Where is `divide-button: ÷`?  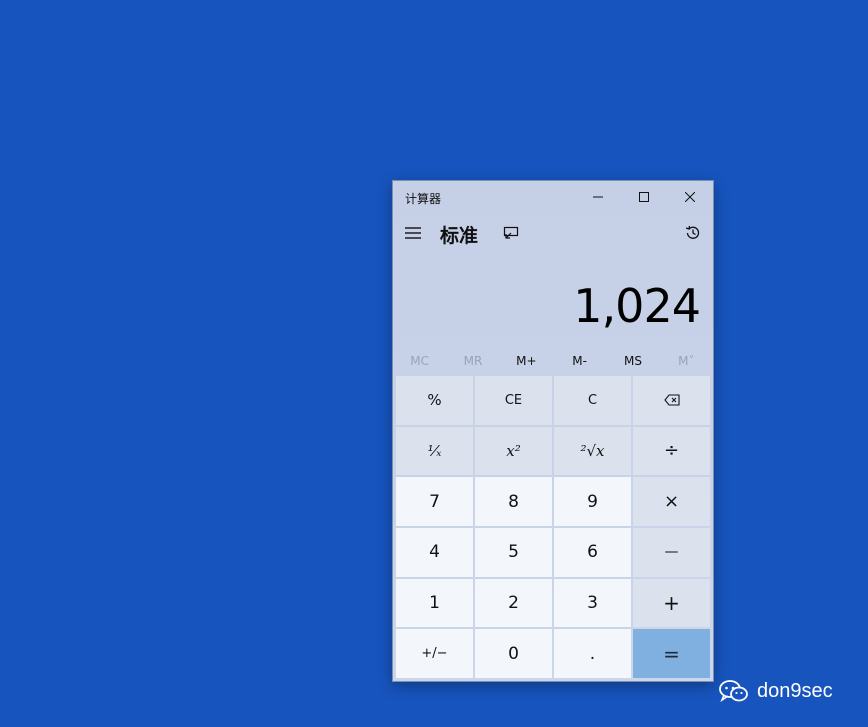
divide-button: ÷ is located at coordinates (671, 451).